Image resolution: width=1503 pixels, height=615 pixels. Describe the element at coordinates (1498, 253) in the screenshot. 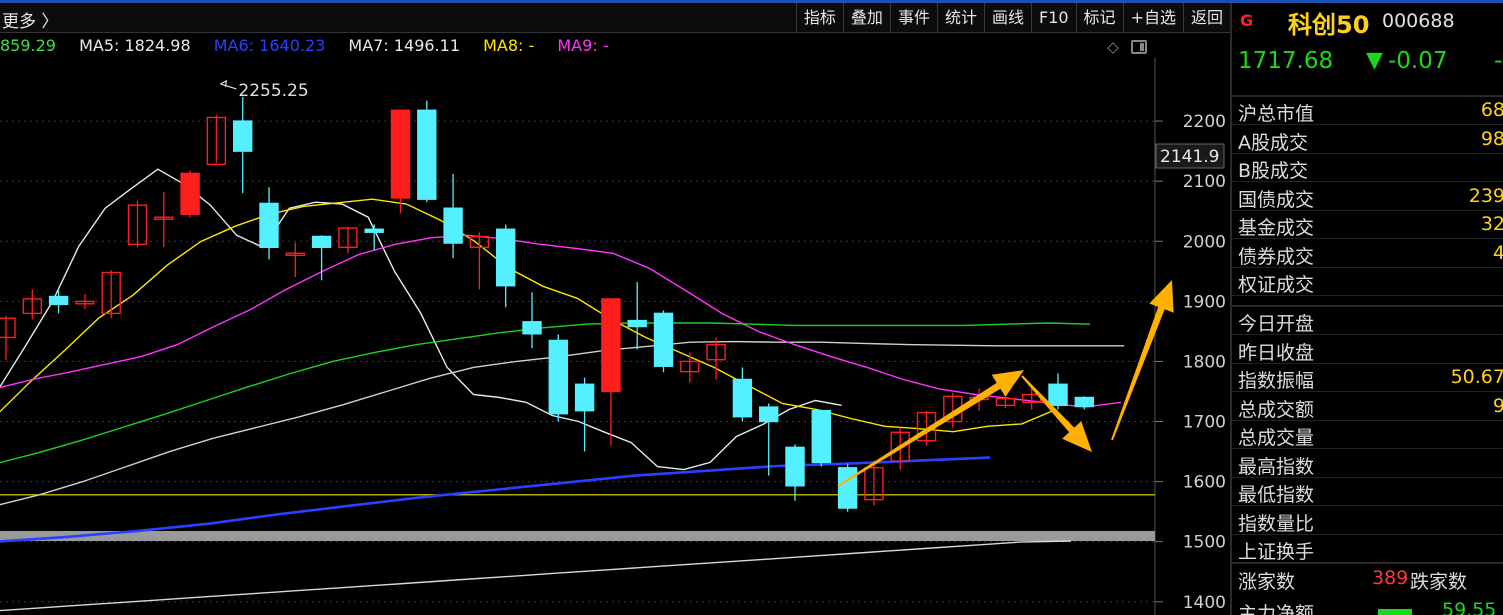

I see `market-stat-value: 4` at that location.